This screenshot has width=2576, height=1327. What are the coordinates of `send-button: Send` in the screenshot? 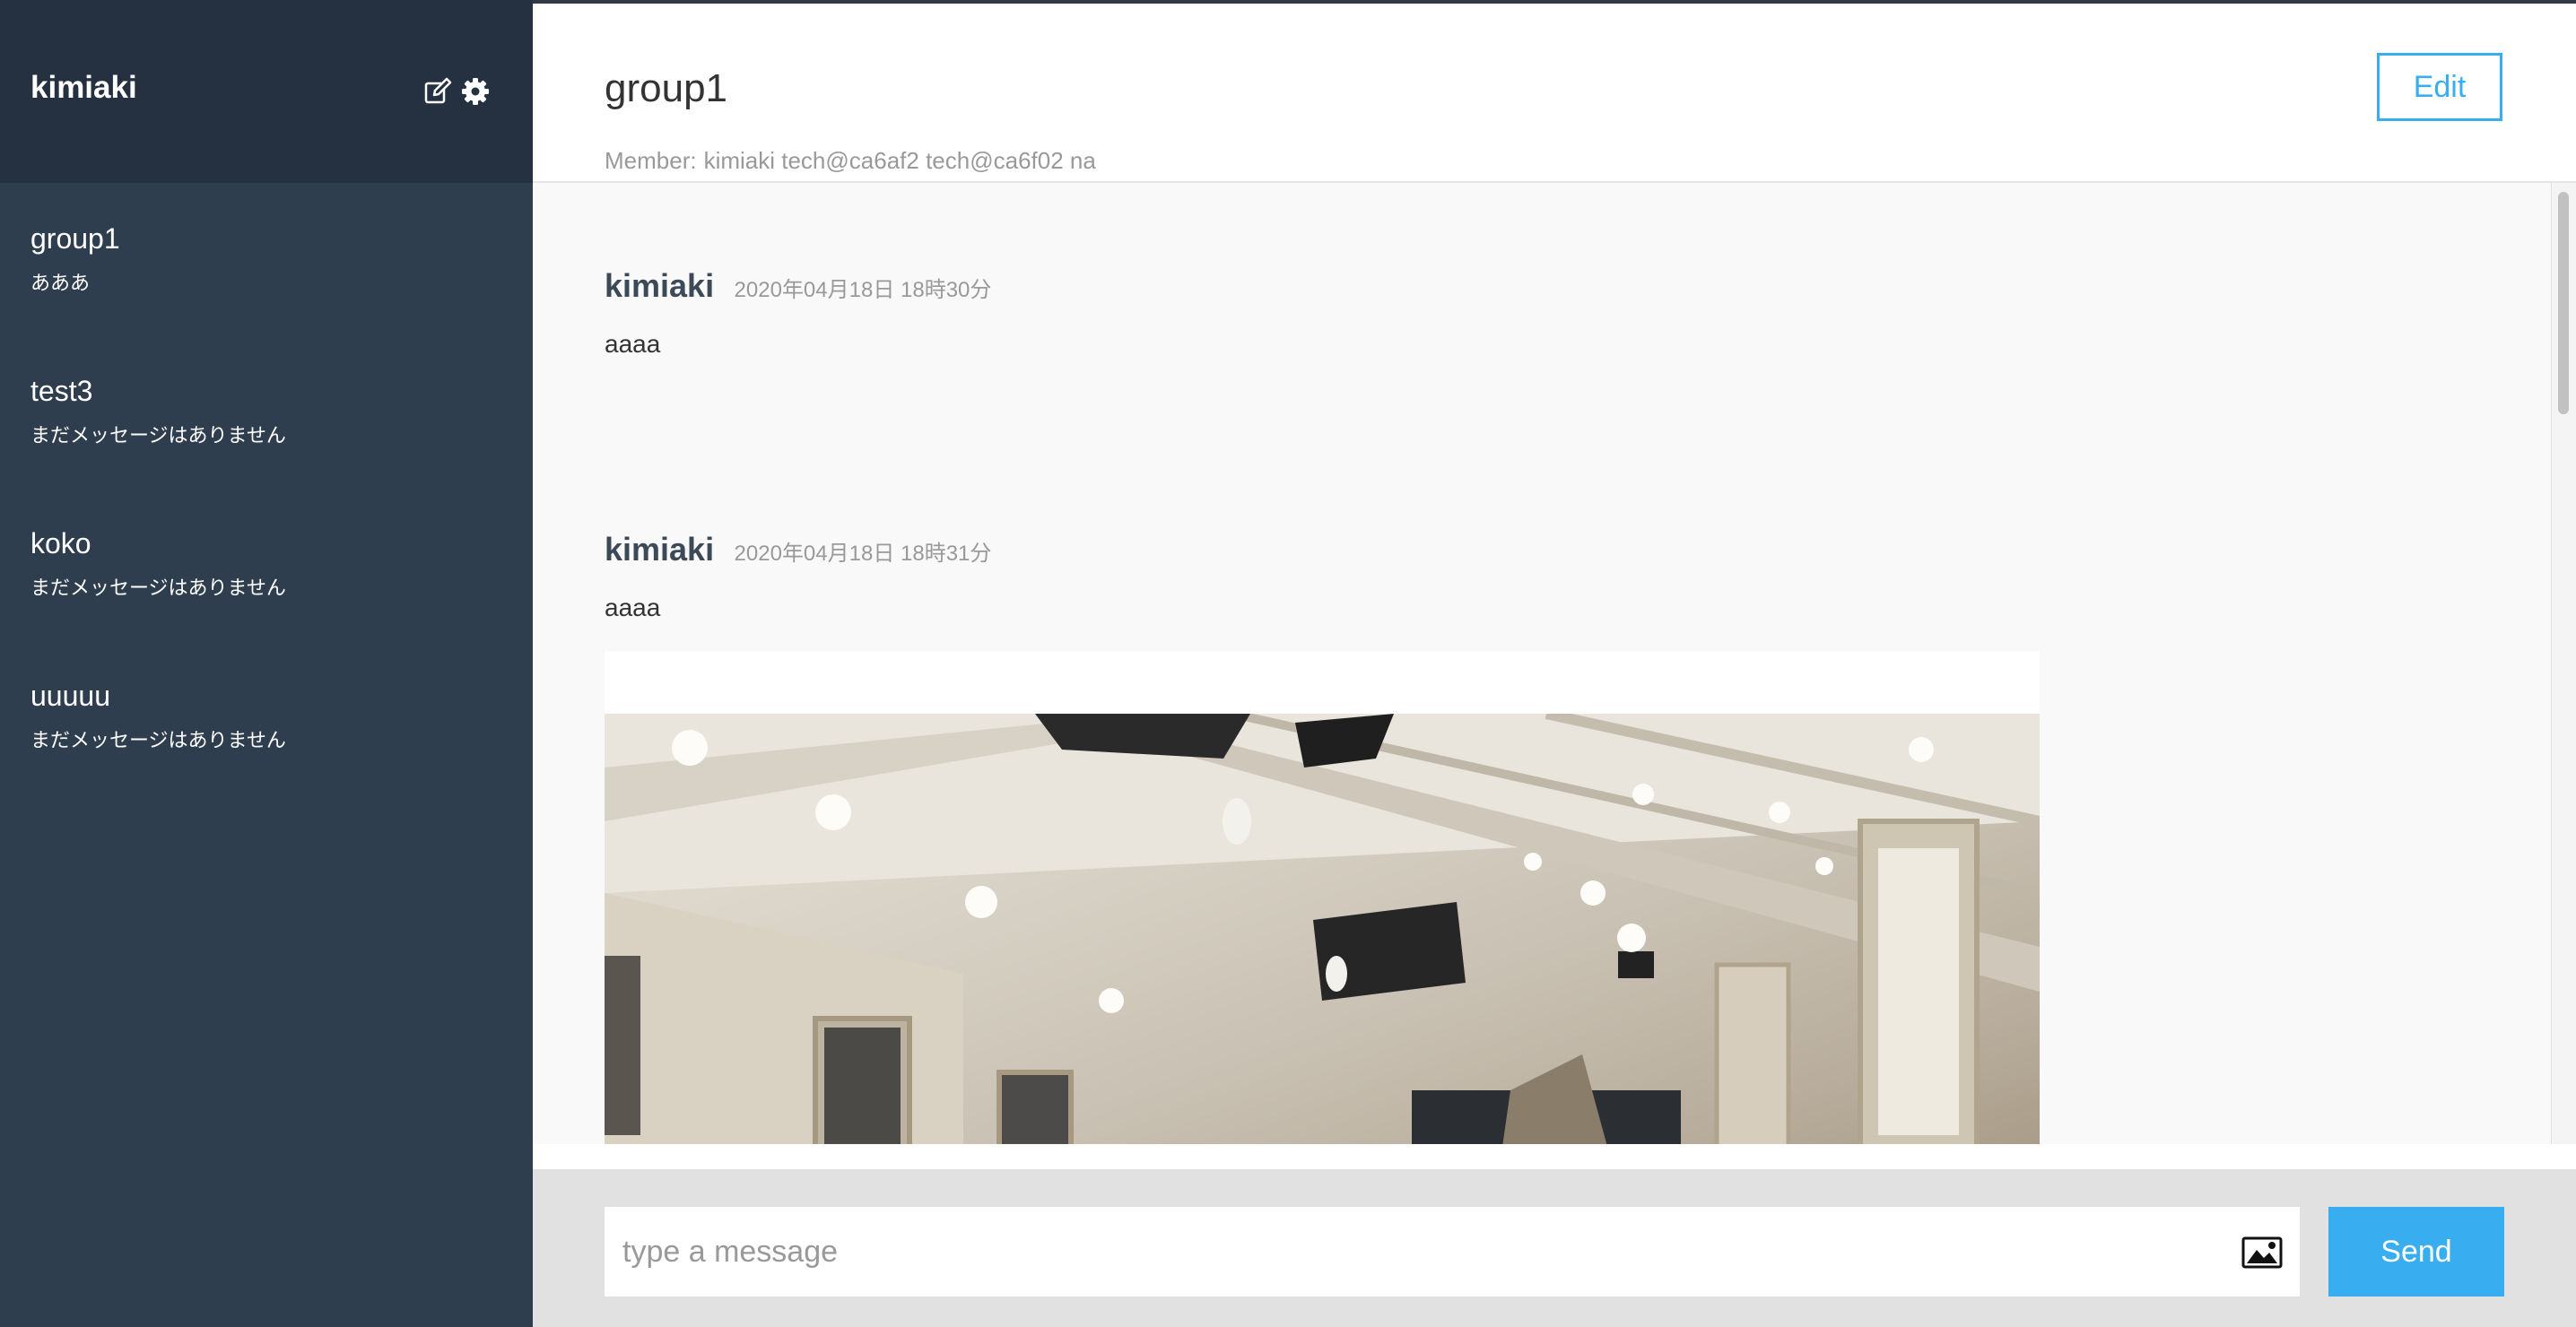 It's located at (2416, 1252).